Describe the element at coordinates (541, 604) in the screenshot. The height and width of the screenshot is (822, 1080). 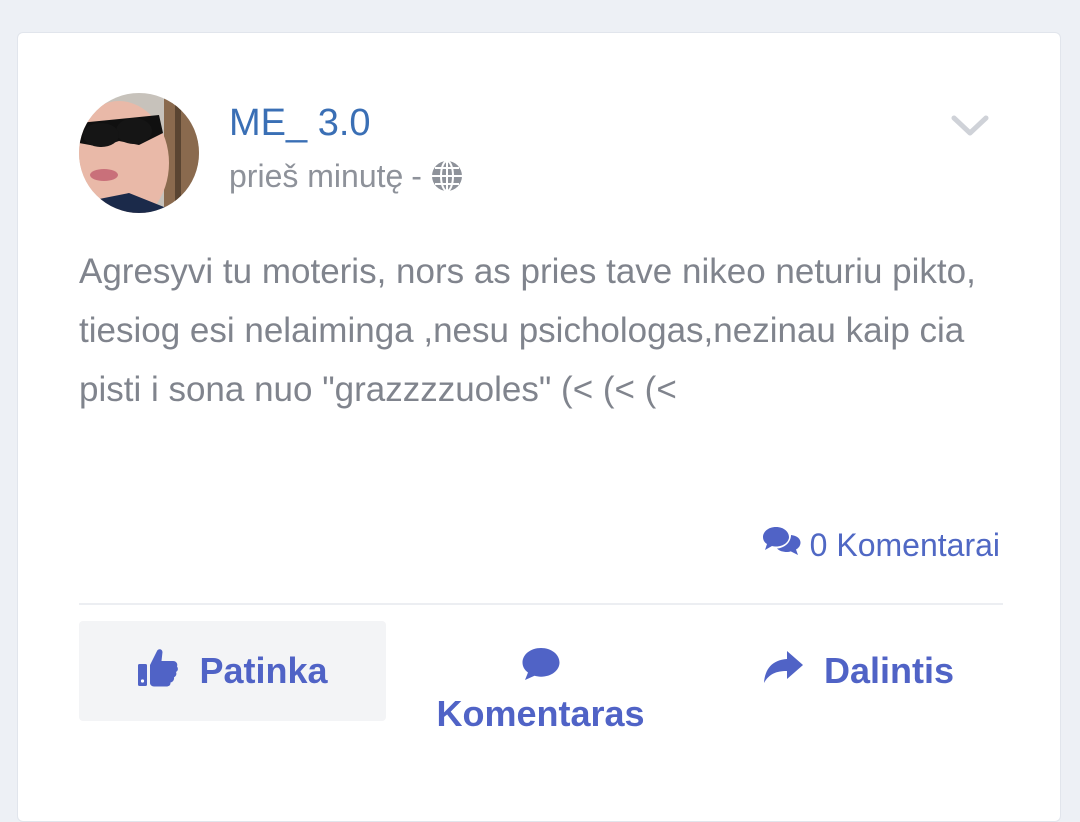
I see `divider` at that location.